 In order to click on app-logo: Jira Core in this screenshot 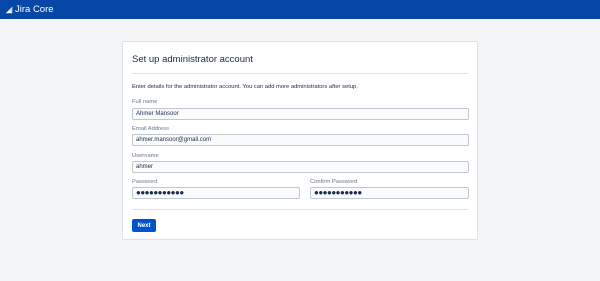, I will do `click(29, 9)`.